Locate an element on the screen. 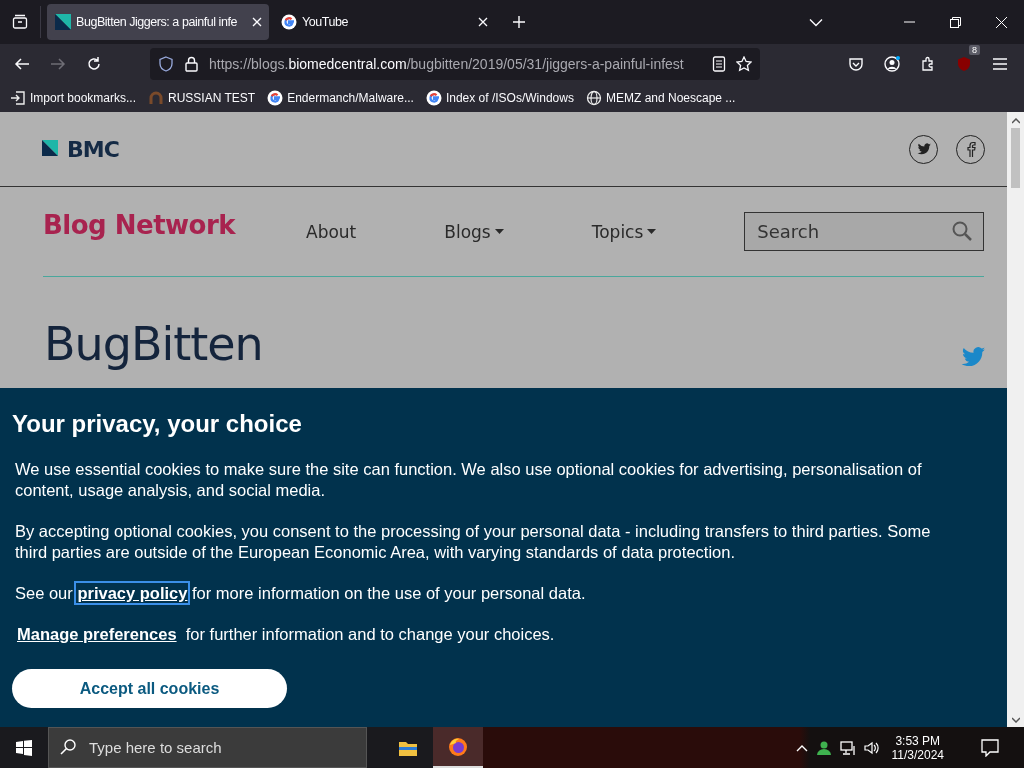 The height and width of the screenshot is (768, 1024). new-tab-icon is located at coordinates (519, 22).